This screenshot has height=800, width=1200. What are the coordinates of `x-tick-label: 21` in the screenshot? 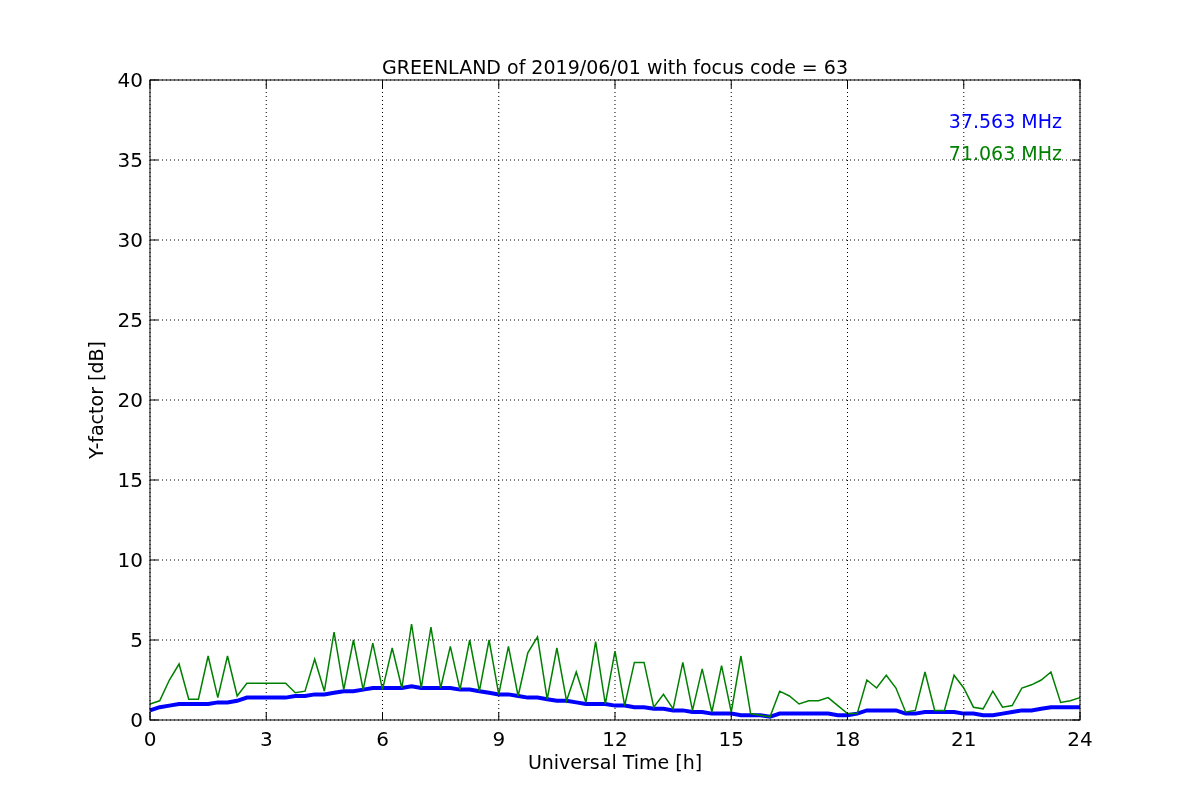 It's located at (964, 739).